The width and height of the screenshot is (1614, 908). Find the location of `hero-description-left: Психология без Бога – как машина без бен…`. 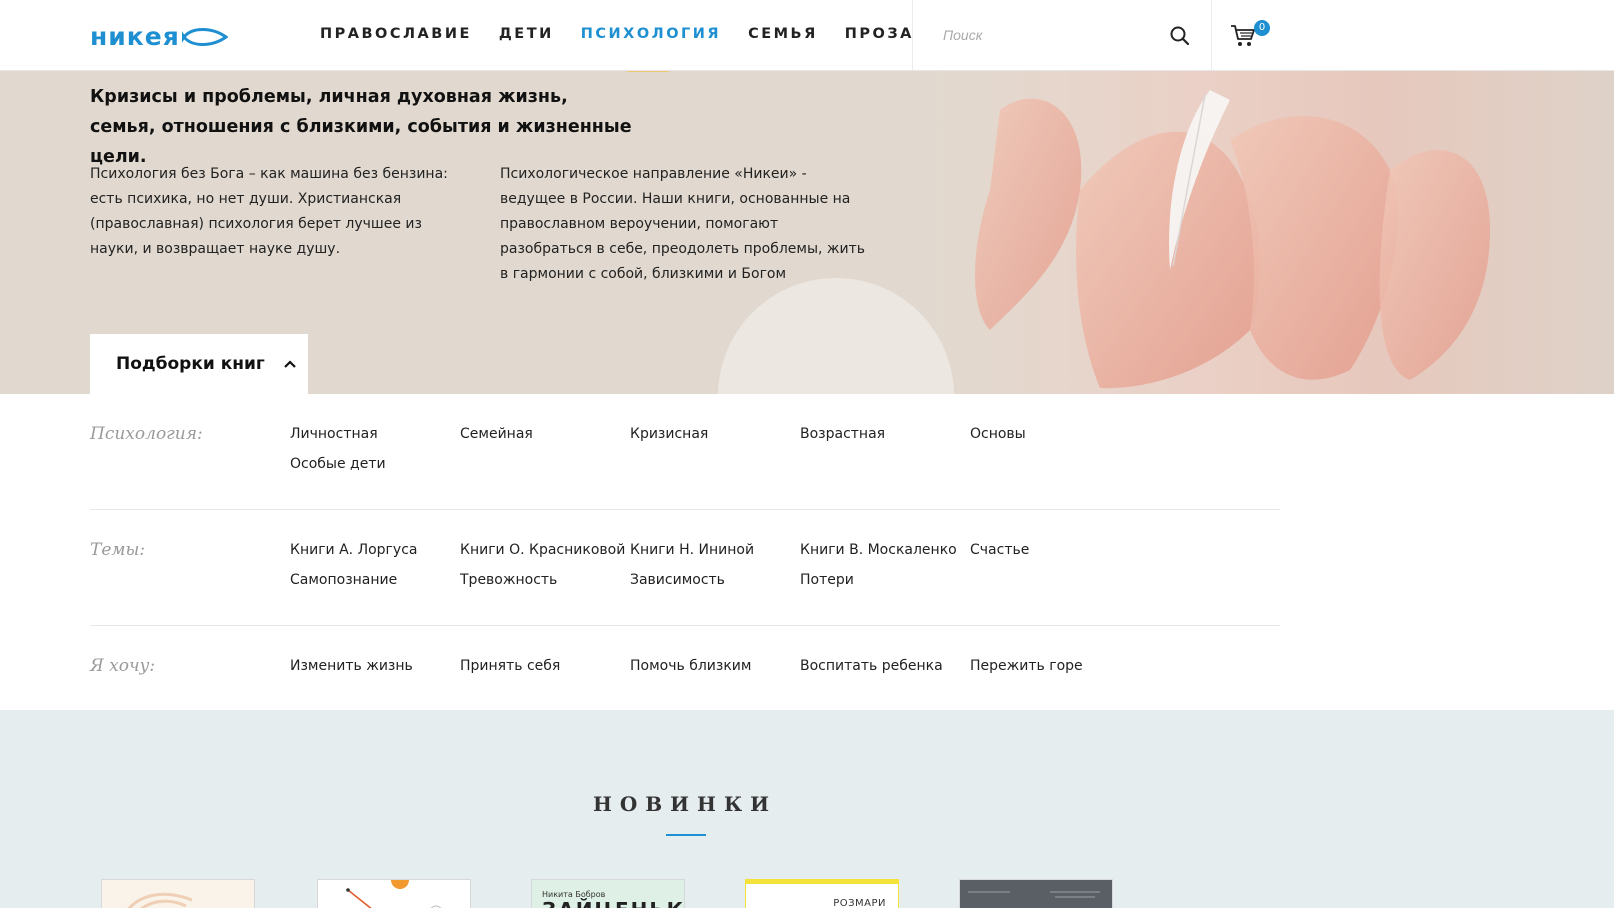

hero-description-left: Психология без Бога – как машина без бен… is located at coordinates (269, 211).